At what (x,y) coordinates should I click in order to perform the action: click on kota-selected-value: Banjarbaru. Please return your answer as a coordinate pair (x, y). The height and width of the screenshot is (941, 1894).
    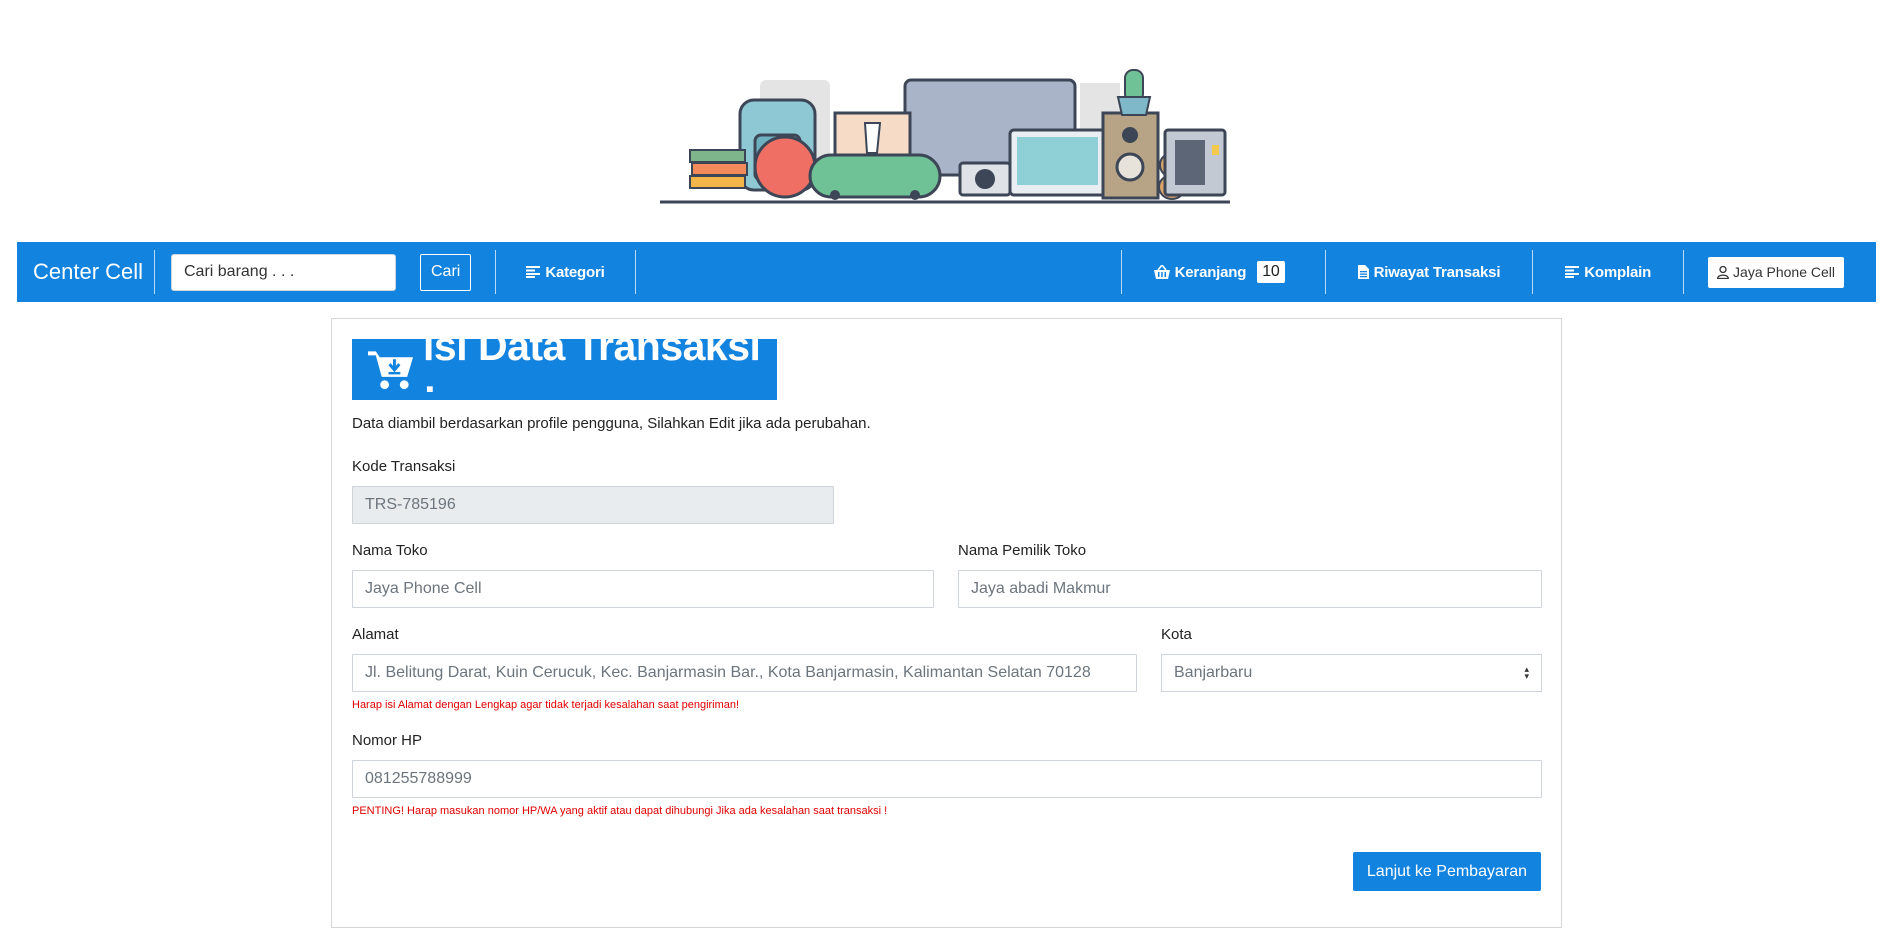
    Looking at the image, I should click on (1213, 672).